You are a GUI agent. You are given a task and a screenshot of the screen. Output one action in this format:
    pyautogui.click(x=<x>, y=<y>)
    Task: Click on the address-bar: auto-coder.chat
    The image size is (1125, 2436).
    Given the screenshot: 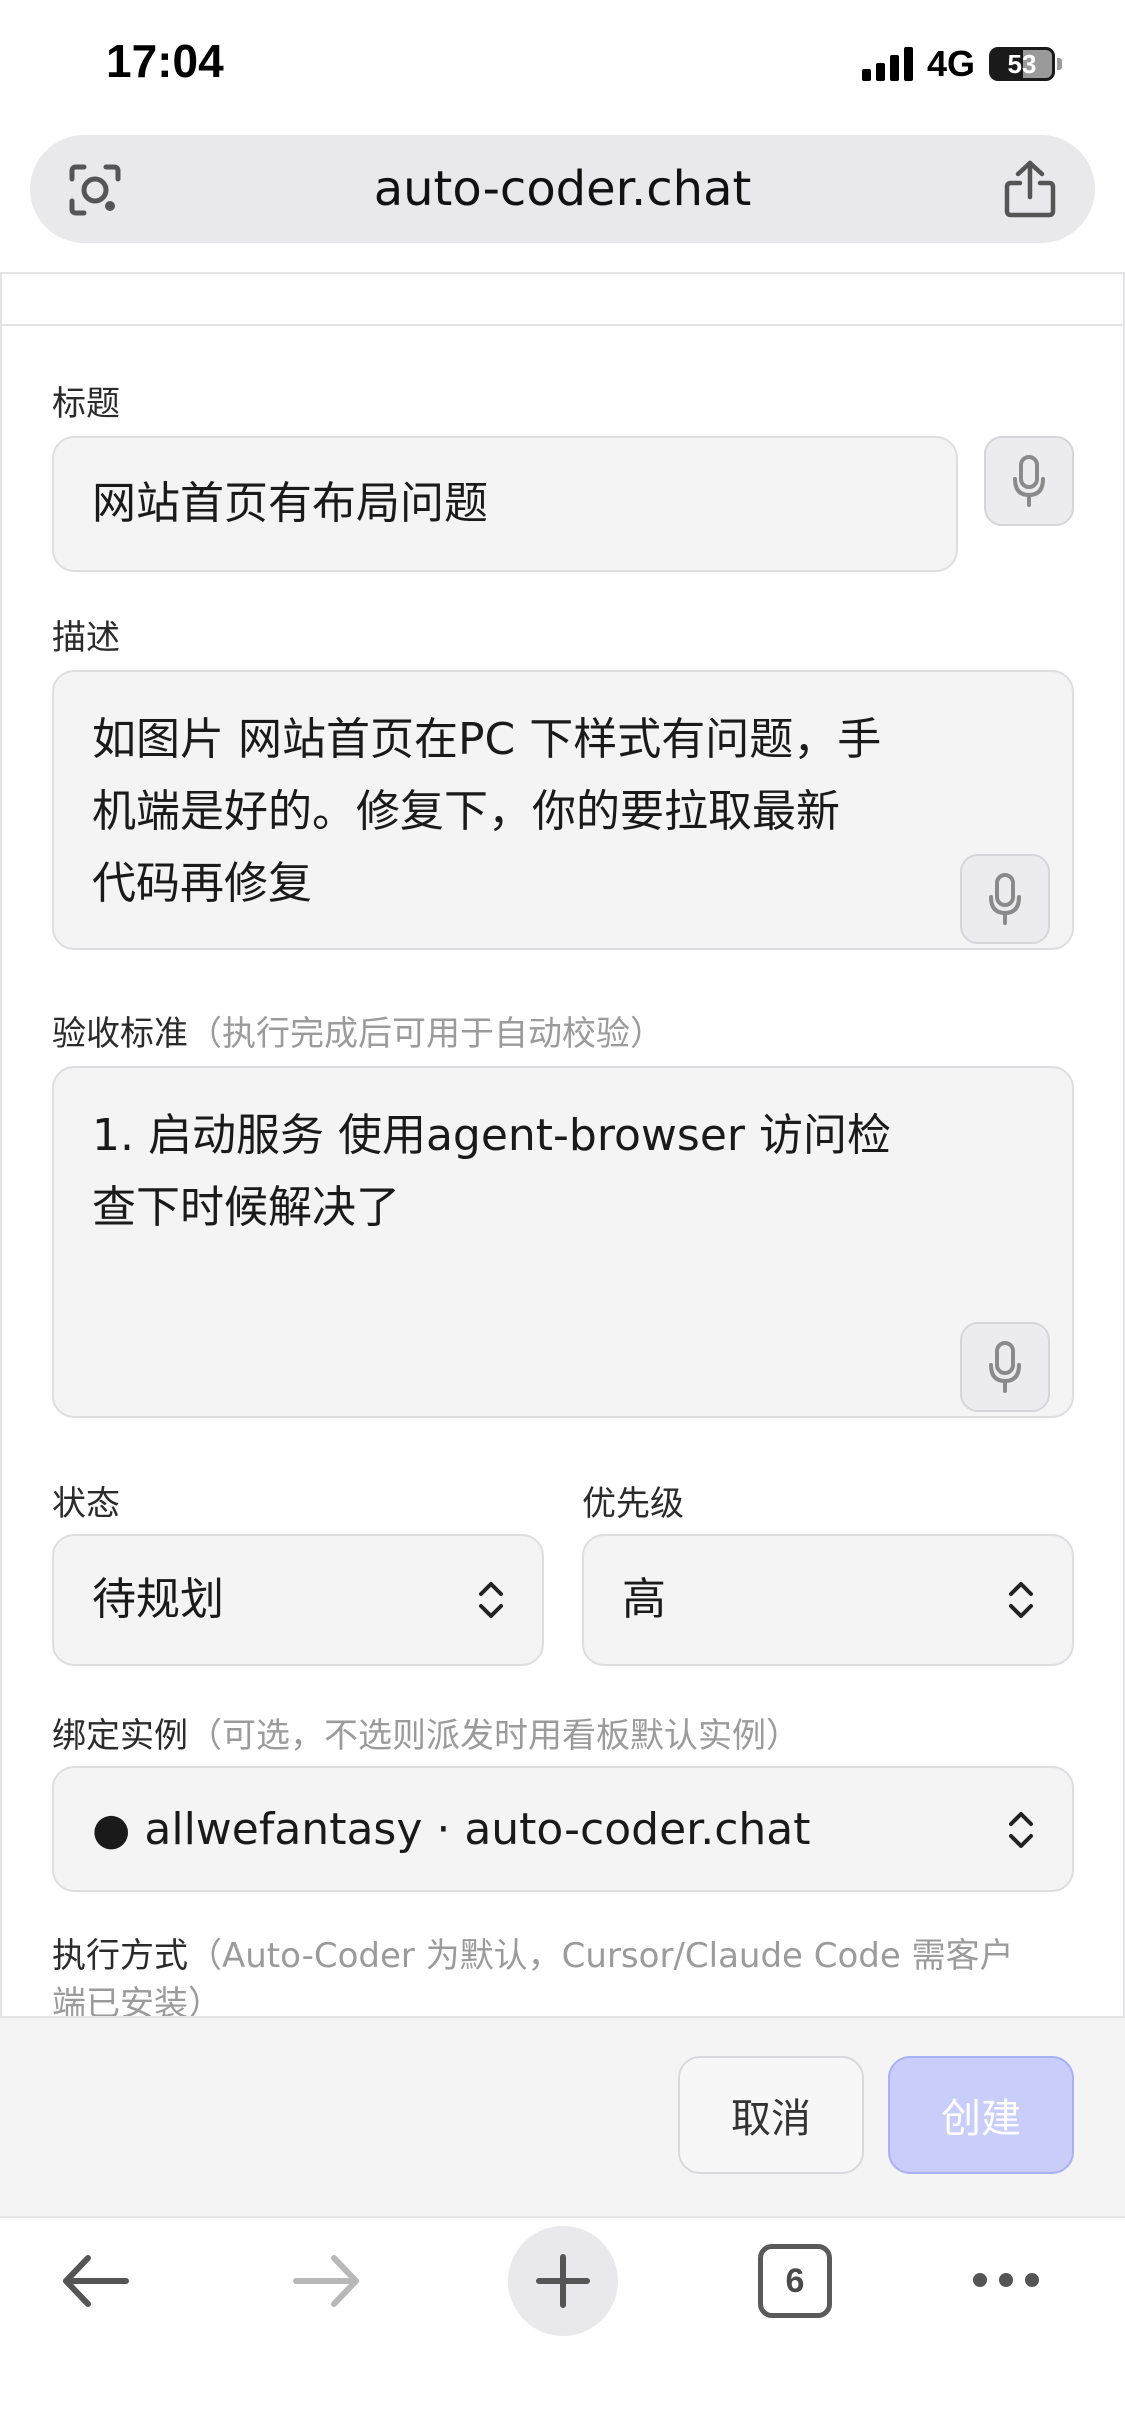 What is the action you would take?
    pyautogui.click(x=562, y=189)
    